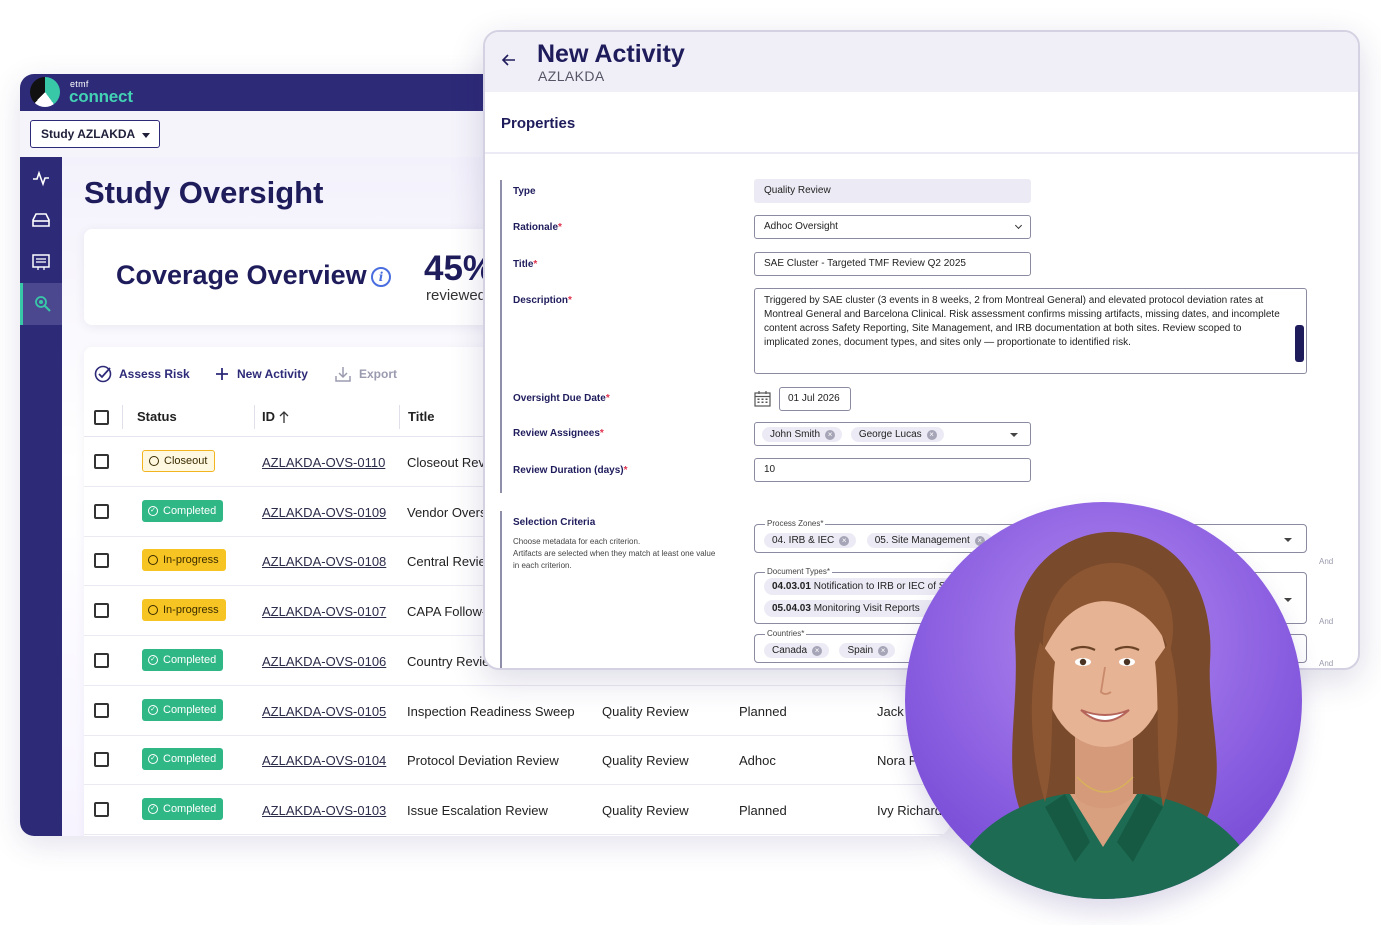  I want to click on title-label-text: Title, so click(523, 264).